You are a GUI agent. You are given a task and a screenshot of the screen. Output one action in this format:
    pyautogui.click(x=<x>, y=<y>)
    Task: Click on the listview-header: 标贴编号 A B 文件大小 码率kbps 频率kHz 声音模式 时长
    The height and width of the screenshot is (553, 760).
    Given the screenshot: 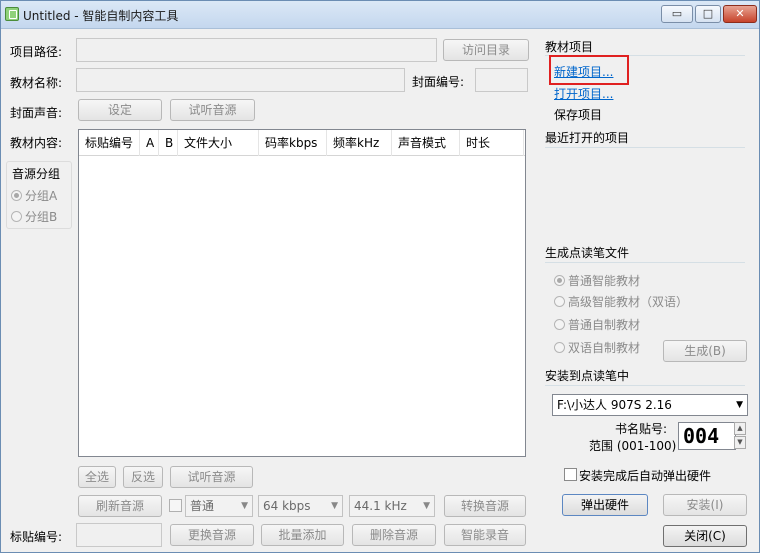 What is the action you would take?
    pyautogui.click(x=302, y=143)
    